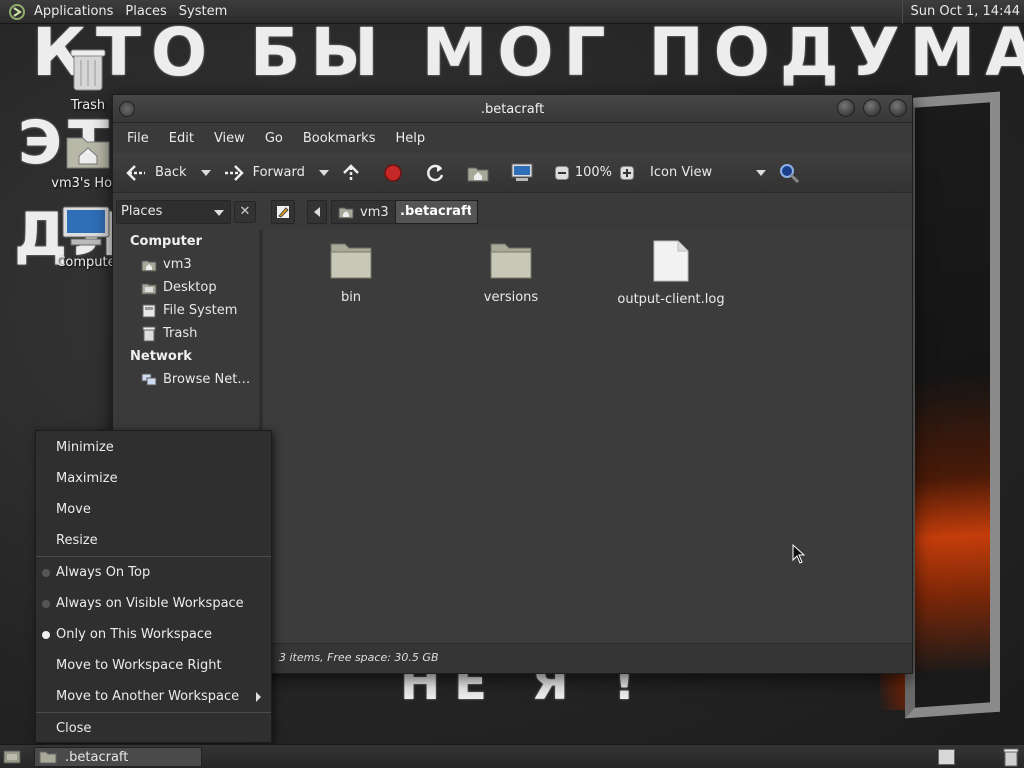  I want to click on sidebar-heading-computer: Computer, so click(166, 241).